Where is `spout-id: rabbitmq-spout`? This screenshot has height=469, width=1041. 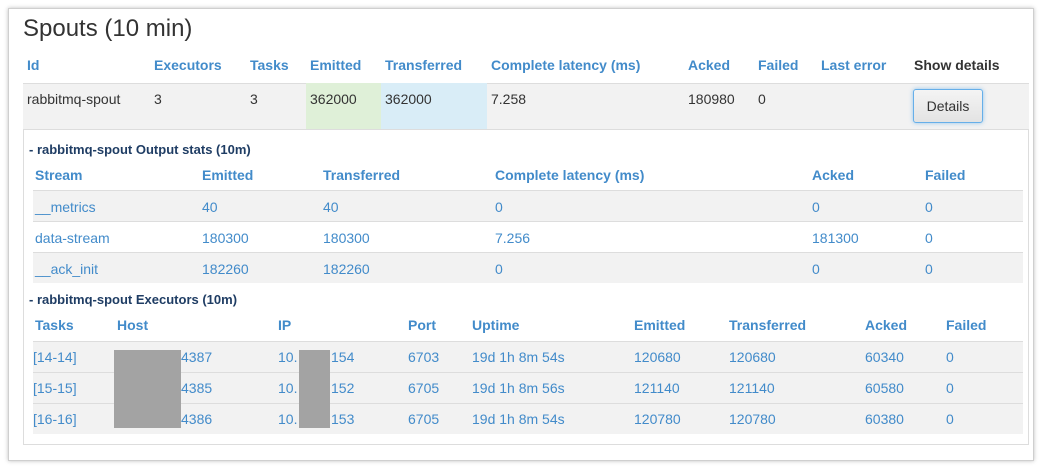 spout-id: rabbitmq-spout is located at coordinates (74, 99).